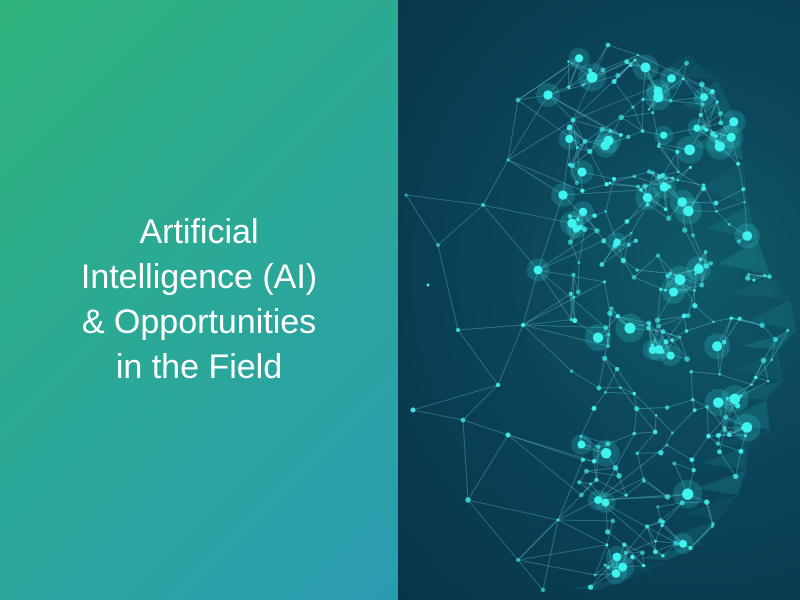 This screenshot has width=800, height=600. I want to click on title-line-2: Intelligence (AI), so click(199, 276).